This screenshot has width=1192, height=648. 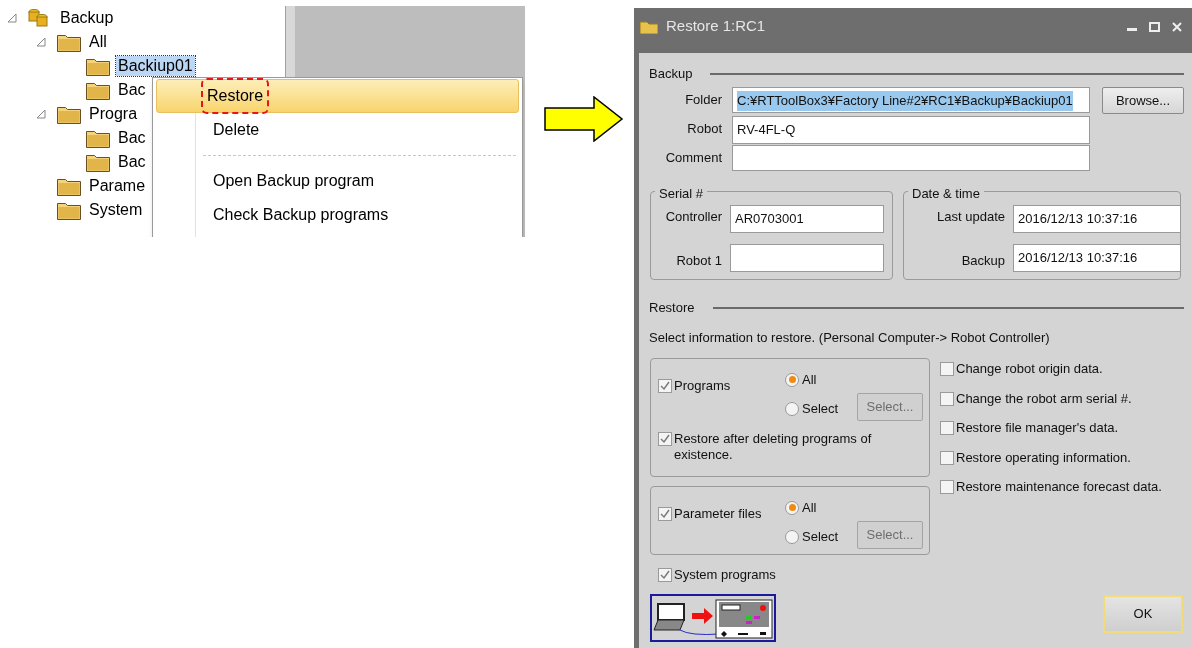 What do you see at coordinates (584, 119) in the screenshot?
I see `arrow-icon` at bounding box center [584, 119].